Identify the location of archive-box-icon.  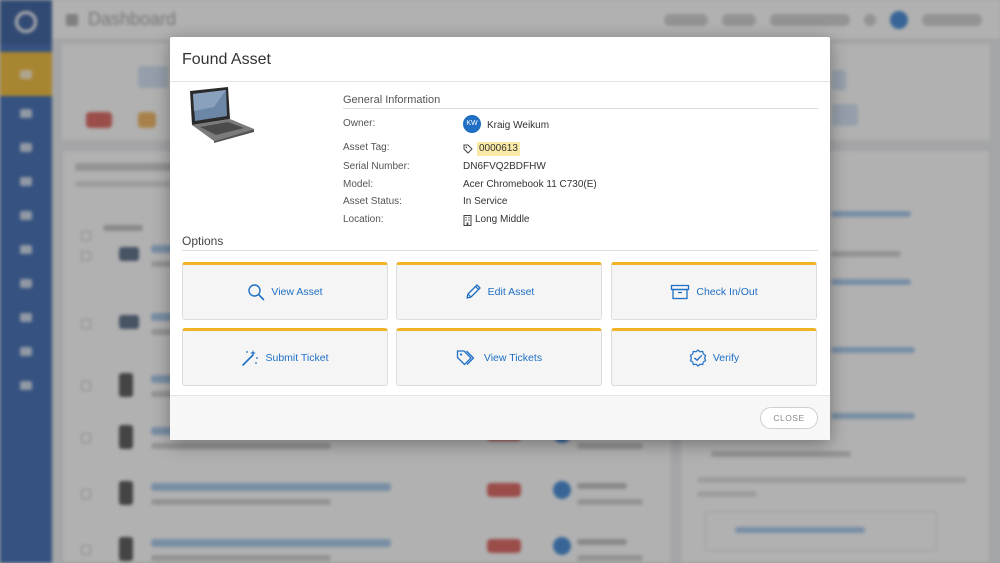
(680, 292).